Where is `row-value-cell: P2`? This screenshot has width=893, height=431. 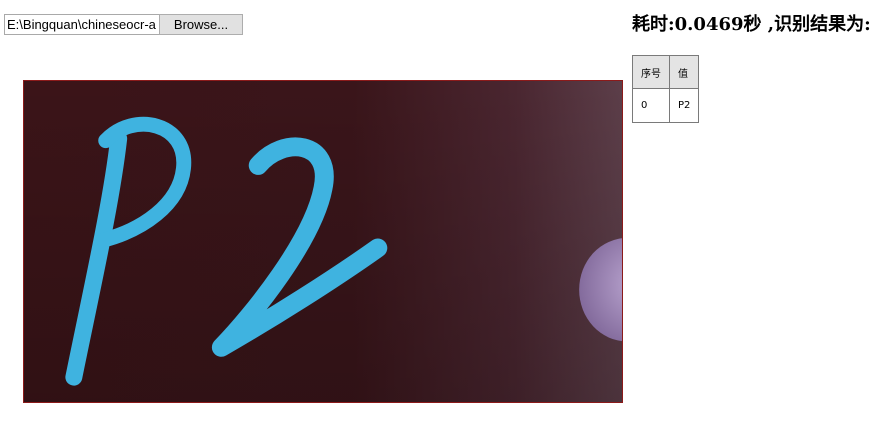
row-value-cell: P2 is located at coordinates (684, 105).